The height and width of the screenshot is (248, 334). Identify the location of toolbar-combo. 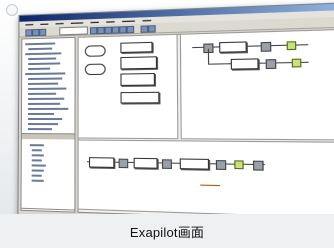
(73, 31).